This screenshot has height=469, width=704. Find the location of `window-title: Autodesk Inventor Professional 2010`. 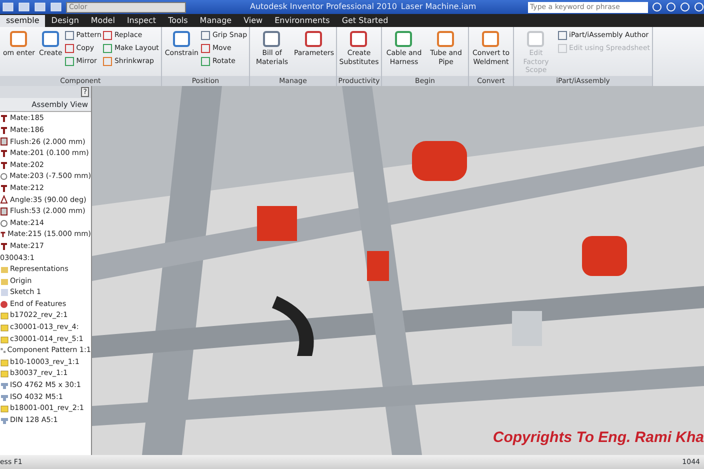

window-title: Autodesk Inventor Professional 2010 is located at coordinates (323, 7).